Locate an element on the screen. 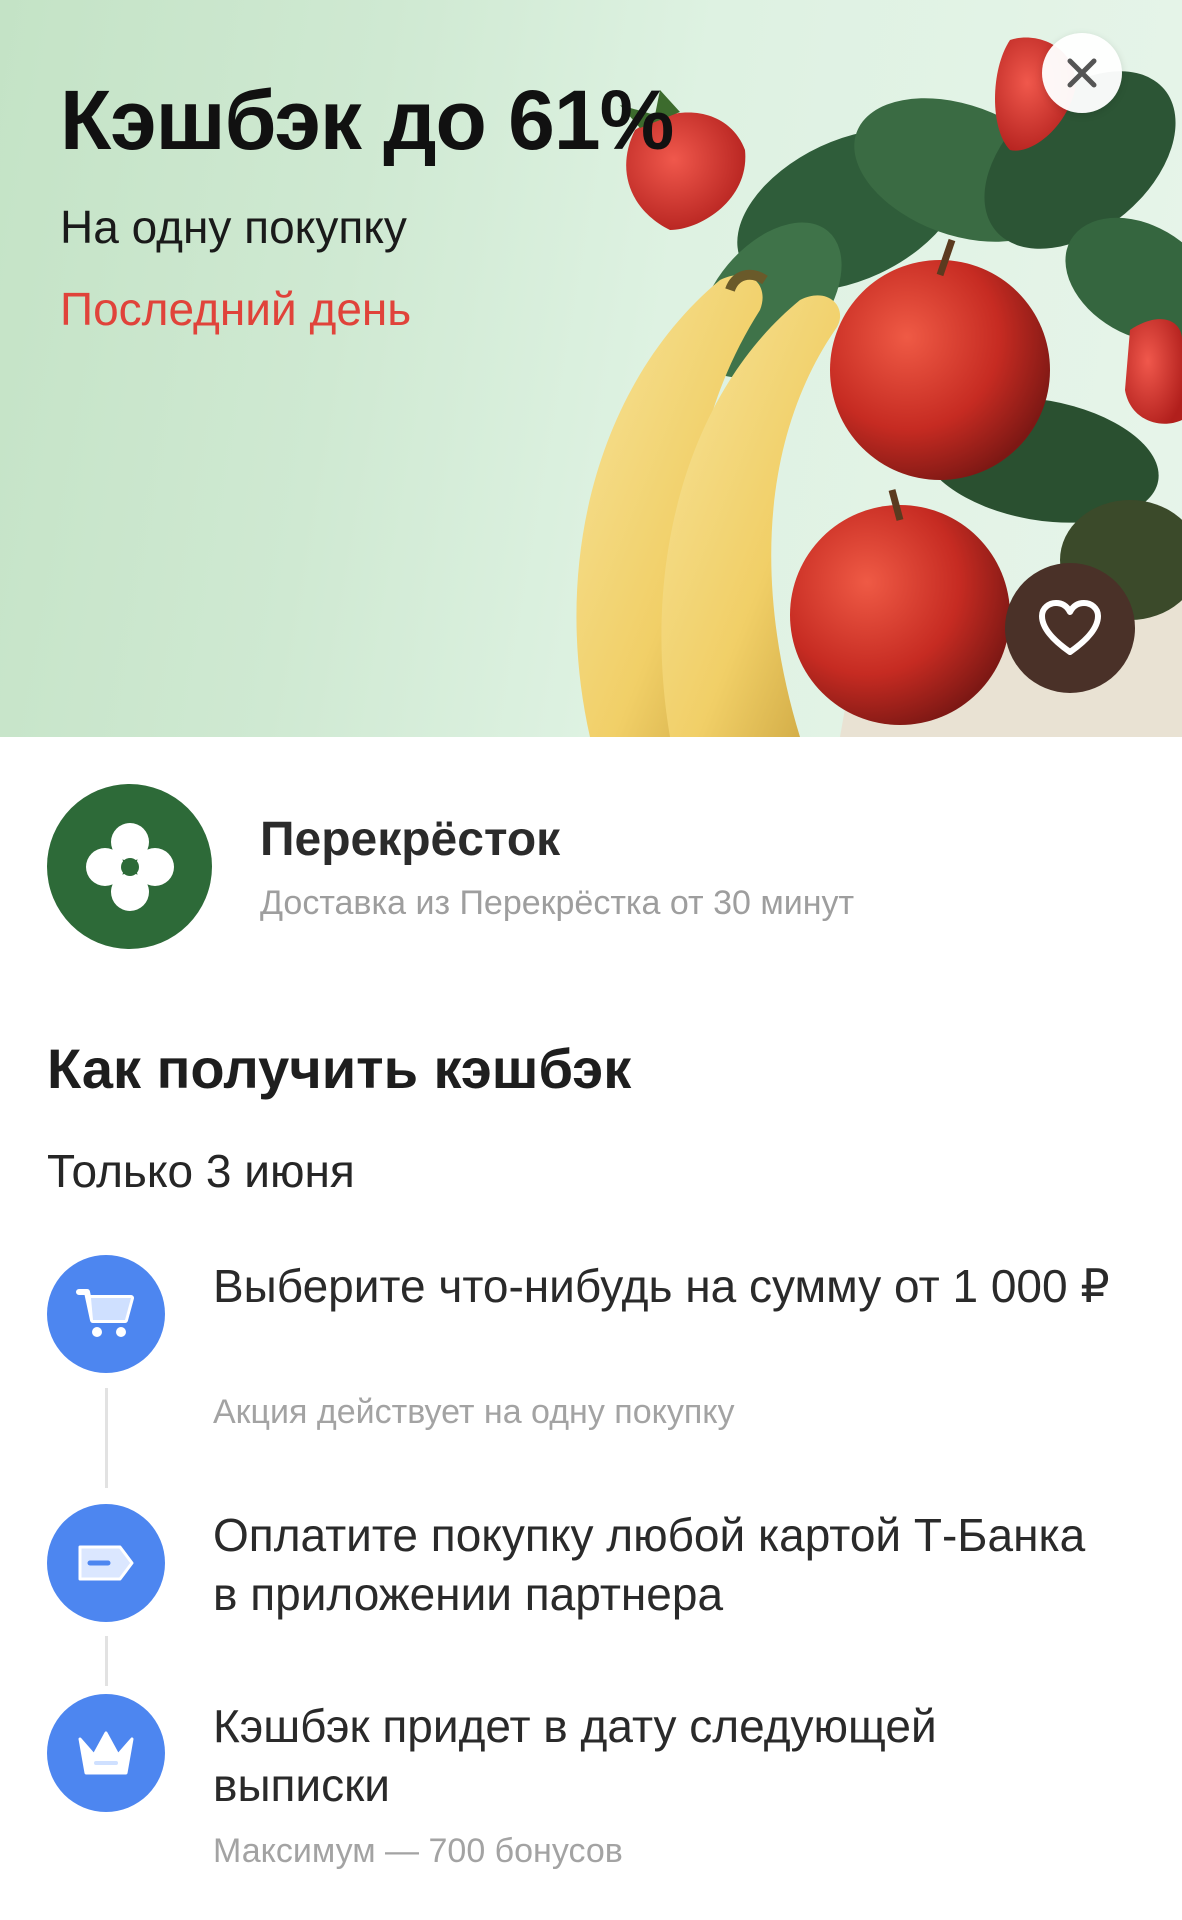  merchant-logo is located at coordinates (129, 866).